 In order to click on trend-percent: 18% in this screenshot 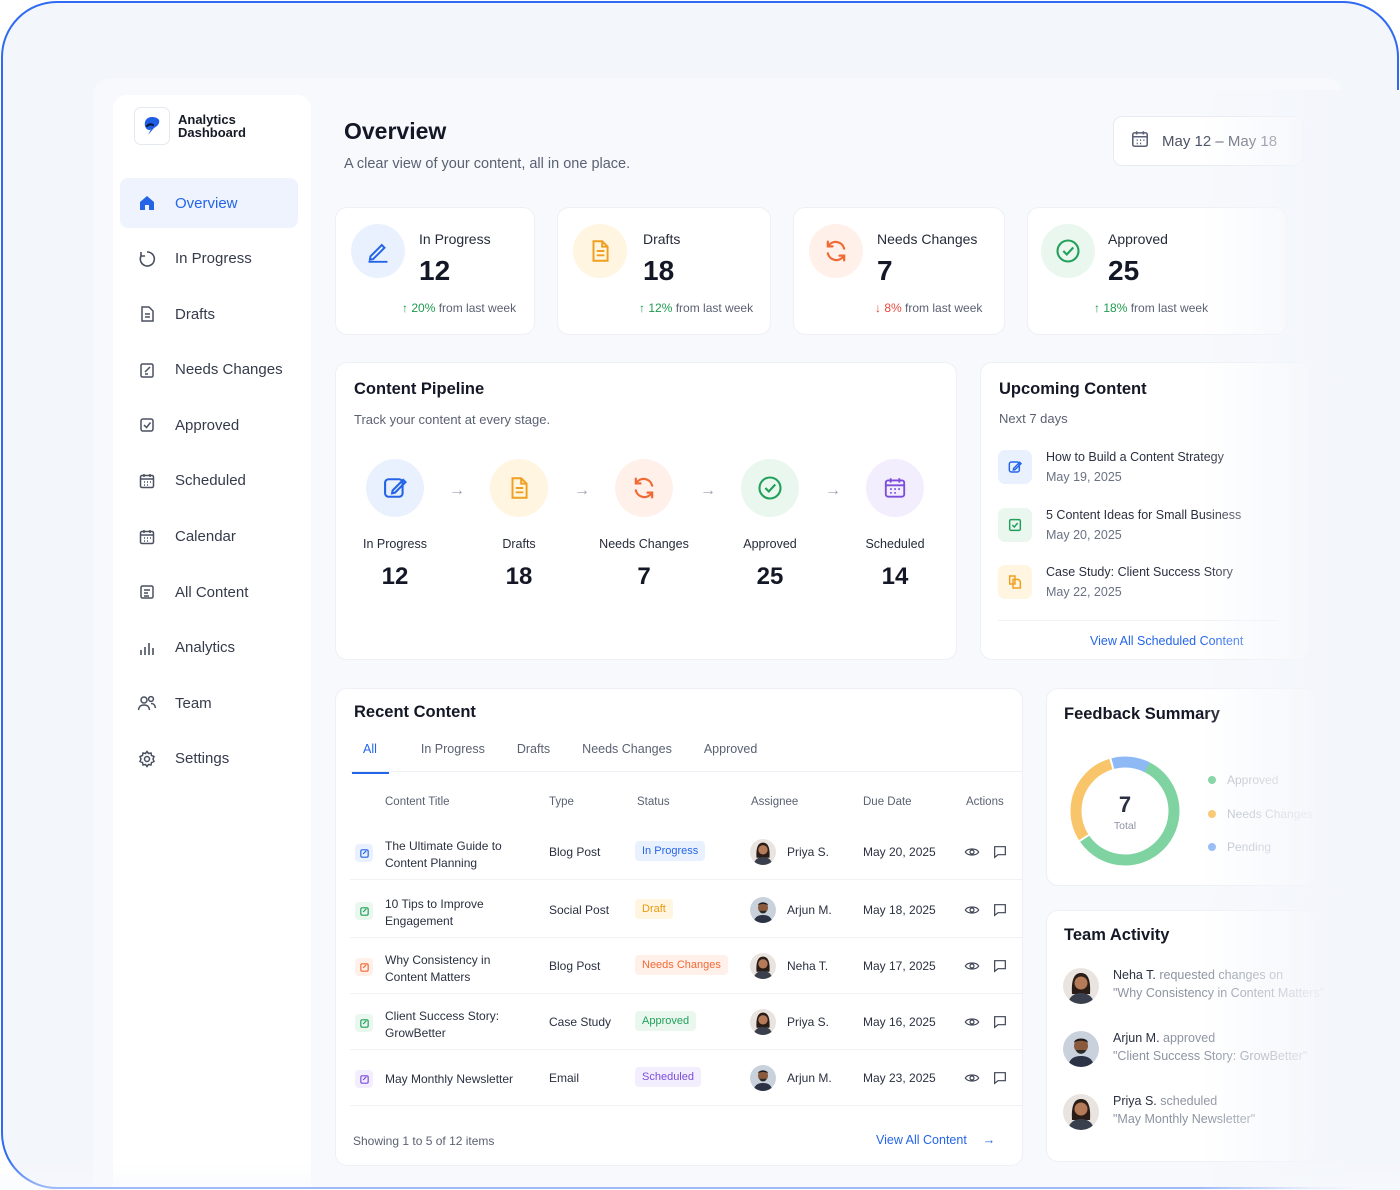, I will do `click(1115, 308)`.